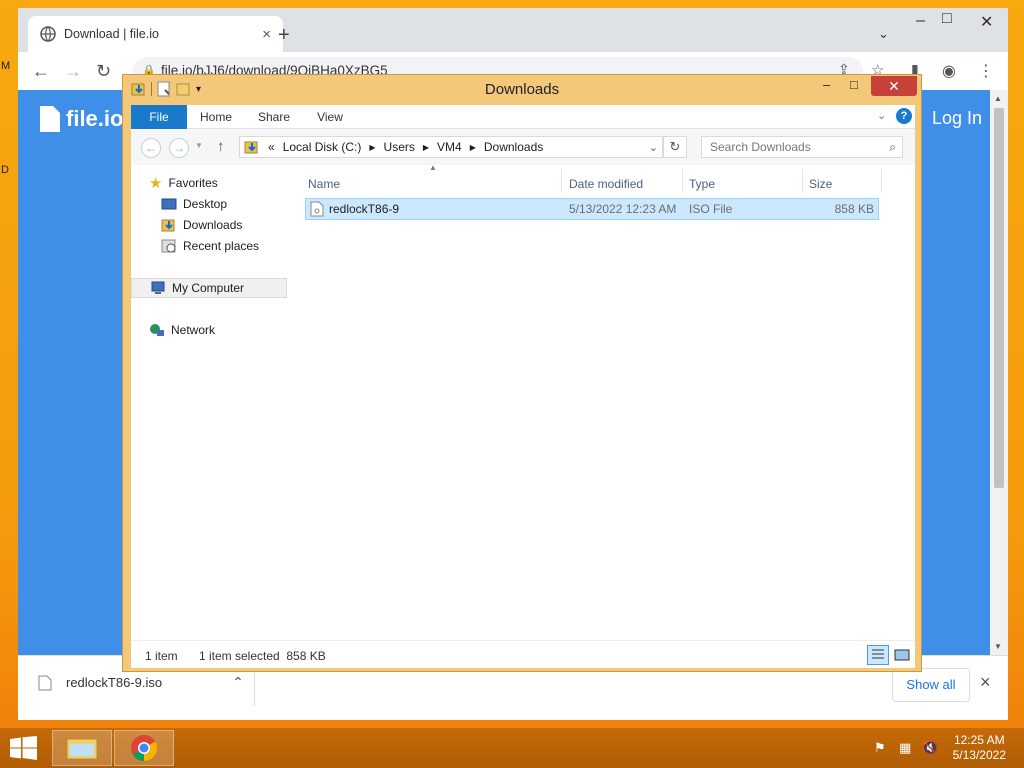 The height and width of the screenshot is (768, 1024). I want to click on nav-label: Favorites, so click(193, 183).